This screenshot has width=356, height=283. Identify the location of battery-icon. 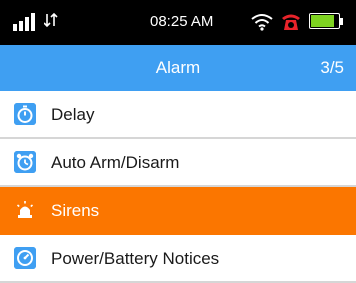
(328, 22).